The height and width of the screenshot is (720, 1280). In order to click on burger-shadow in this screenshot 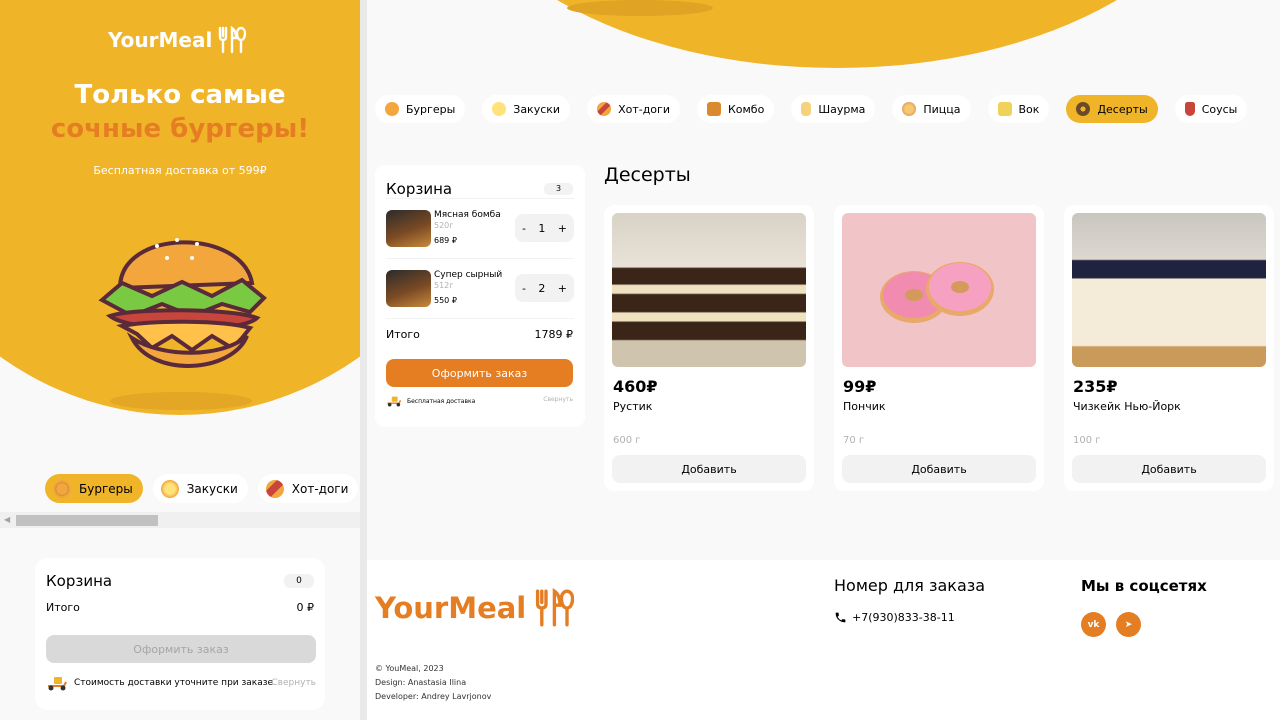, I will do `click(181, 401)`.